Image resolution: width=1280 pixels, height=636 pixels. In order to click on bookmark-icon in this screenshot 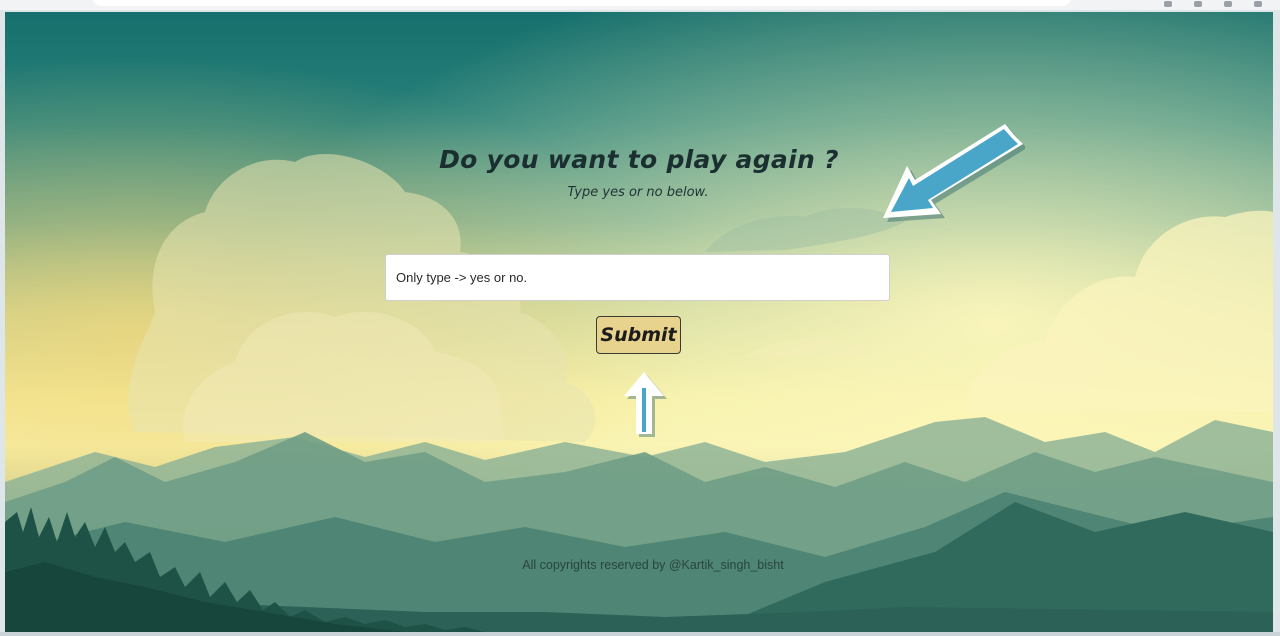, I will do `click(1198, 4)`.